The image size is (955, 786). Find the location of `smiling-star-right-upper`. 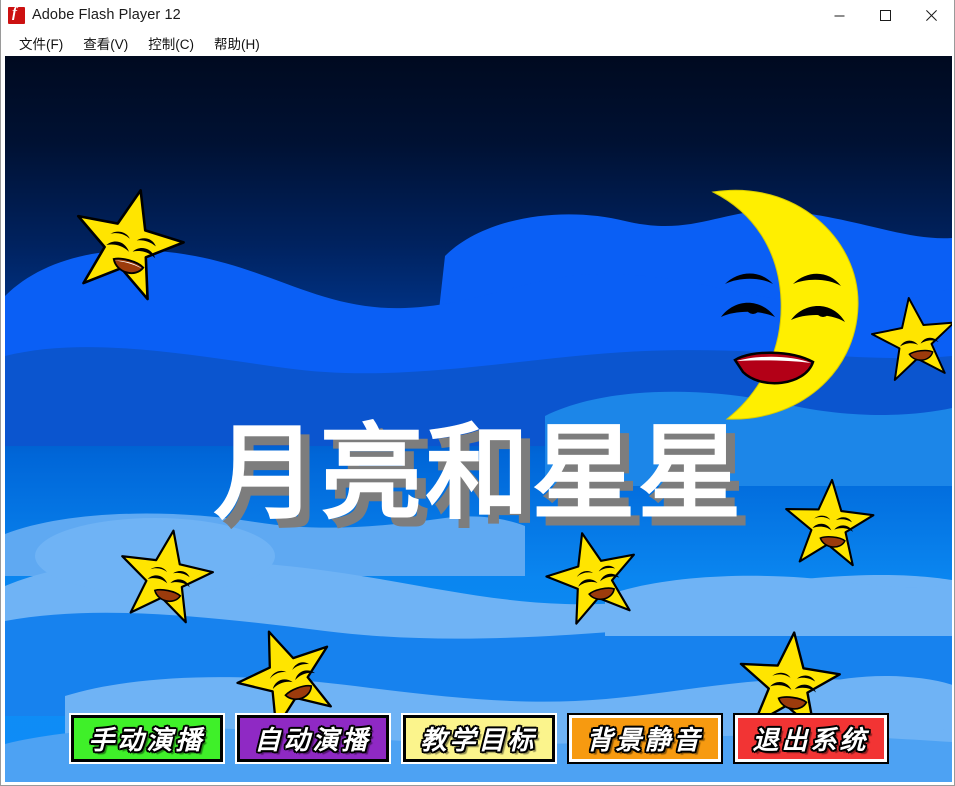

smiling-star-right-upper is located at coordinates (911, 339).